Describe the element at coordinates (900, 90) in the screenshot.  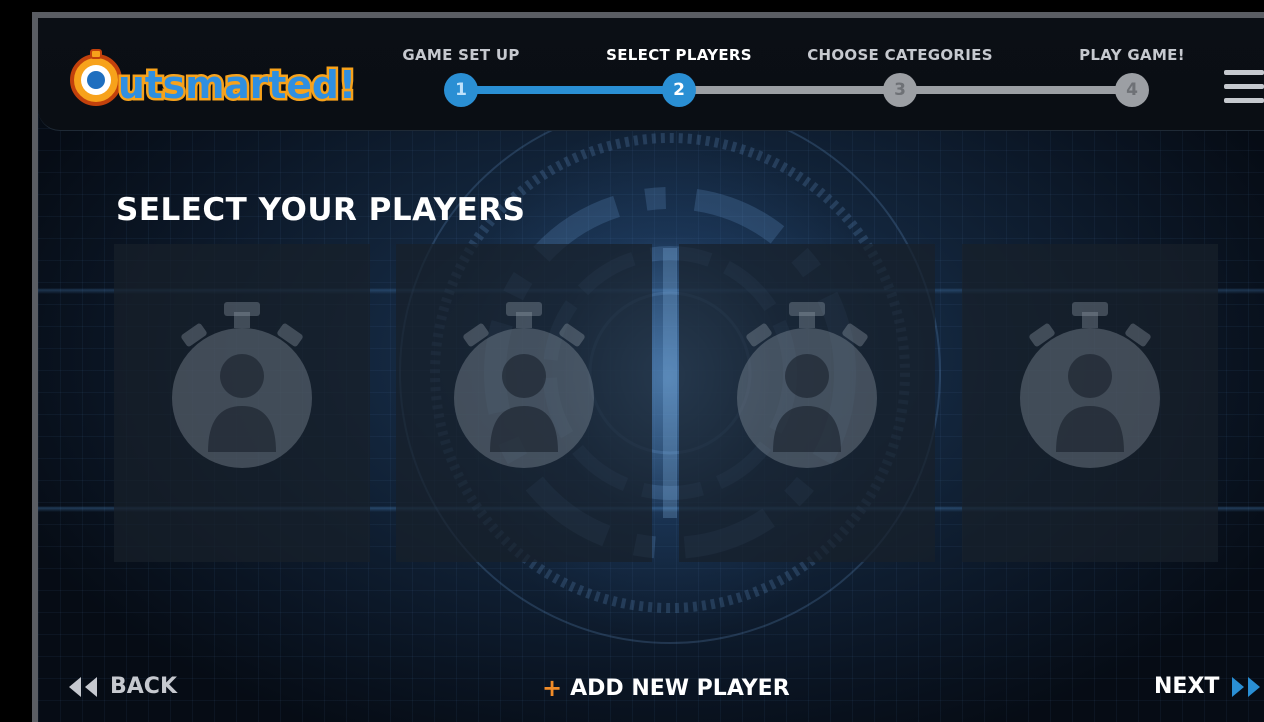
I see `step-3-indicator: 3` at that location.